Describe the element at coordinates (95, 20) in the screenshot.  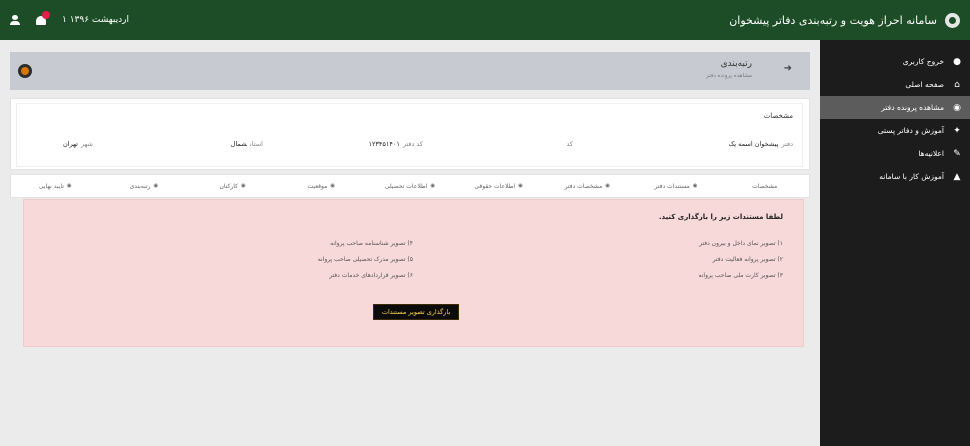
I see `current-date: ۱ اردیبهشت ۱۳۹۶` at that location.